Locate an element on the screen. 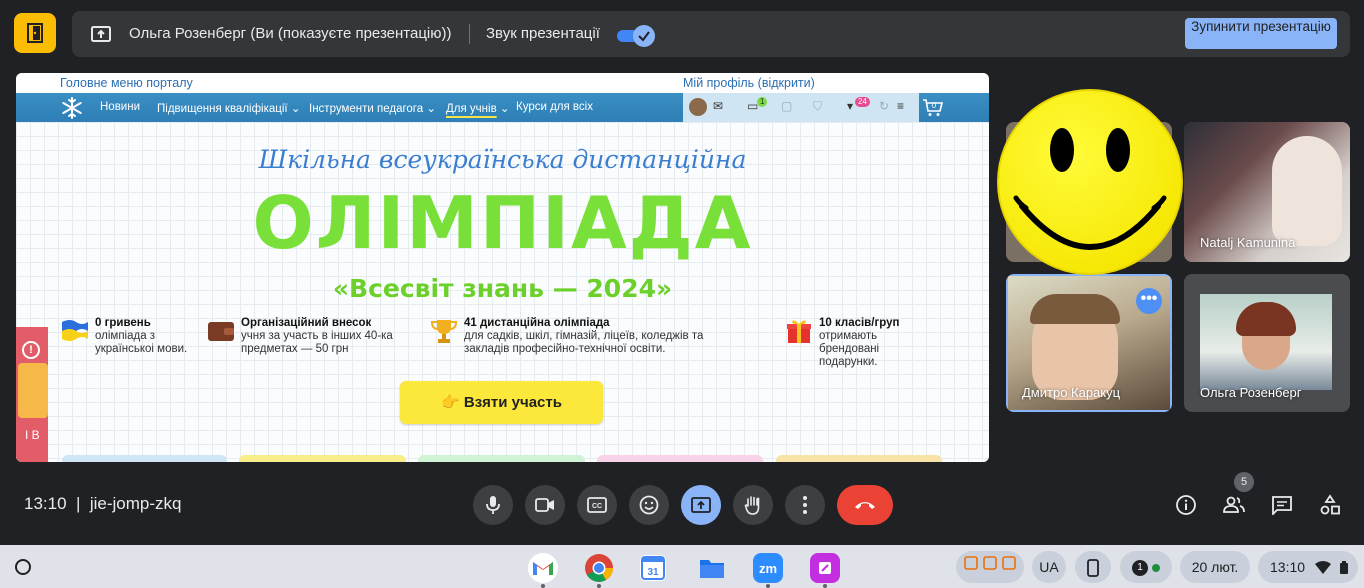 The width and height of the screenshot is (1364, 588). info-icon is located at coordinates (1186, 505).